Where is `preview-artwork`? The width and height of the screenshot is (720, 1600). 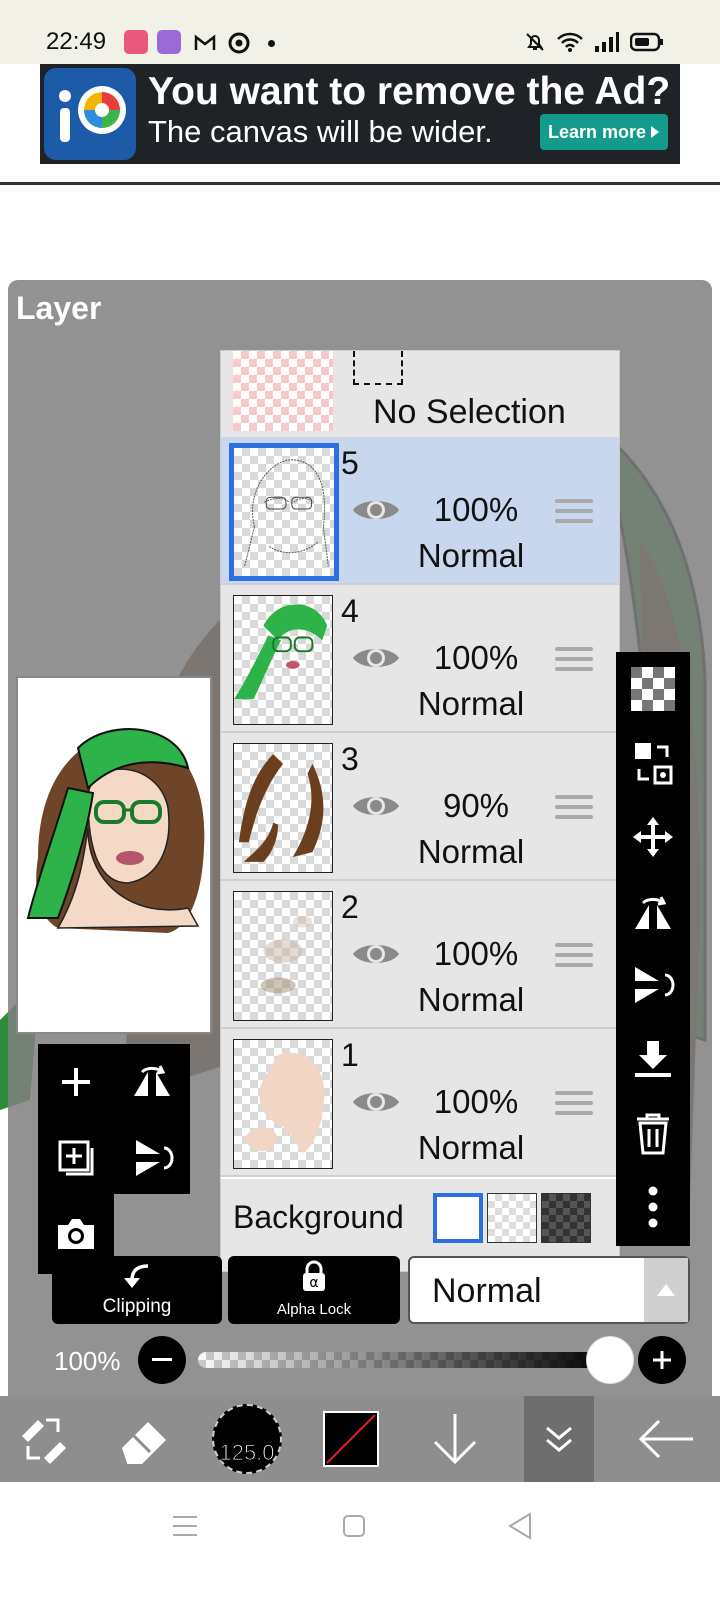
preview-artwork is located at coordinates (114, 880).